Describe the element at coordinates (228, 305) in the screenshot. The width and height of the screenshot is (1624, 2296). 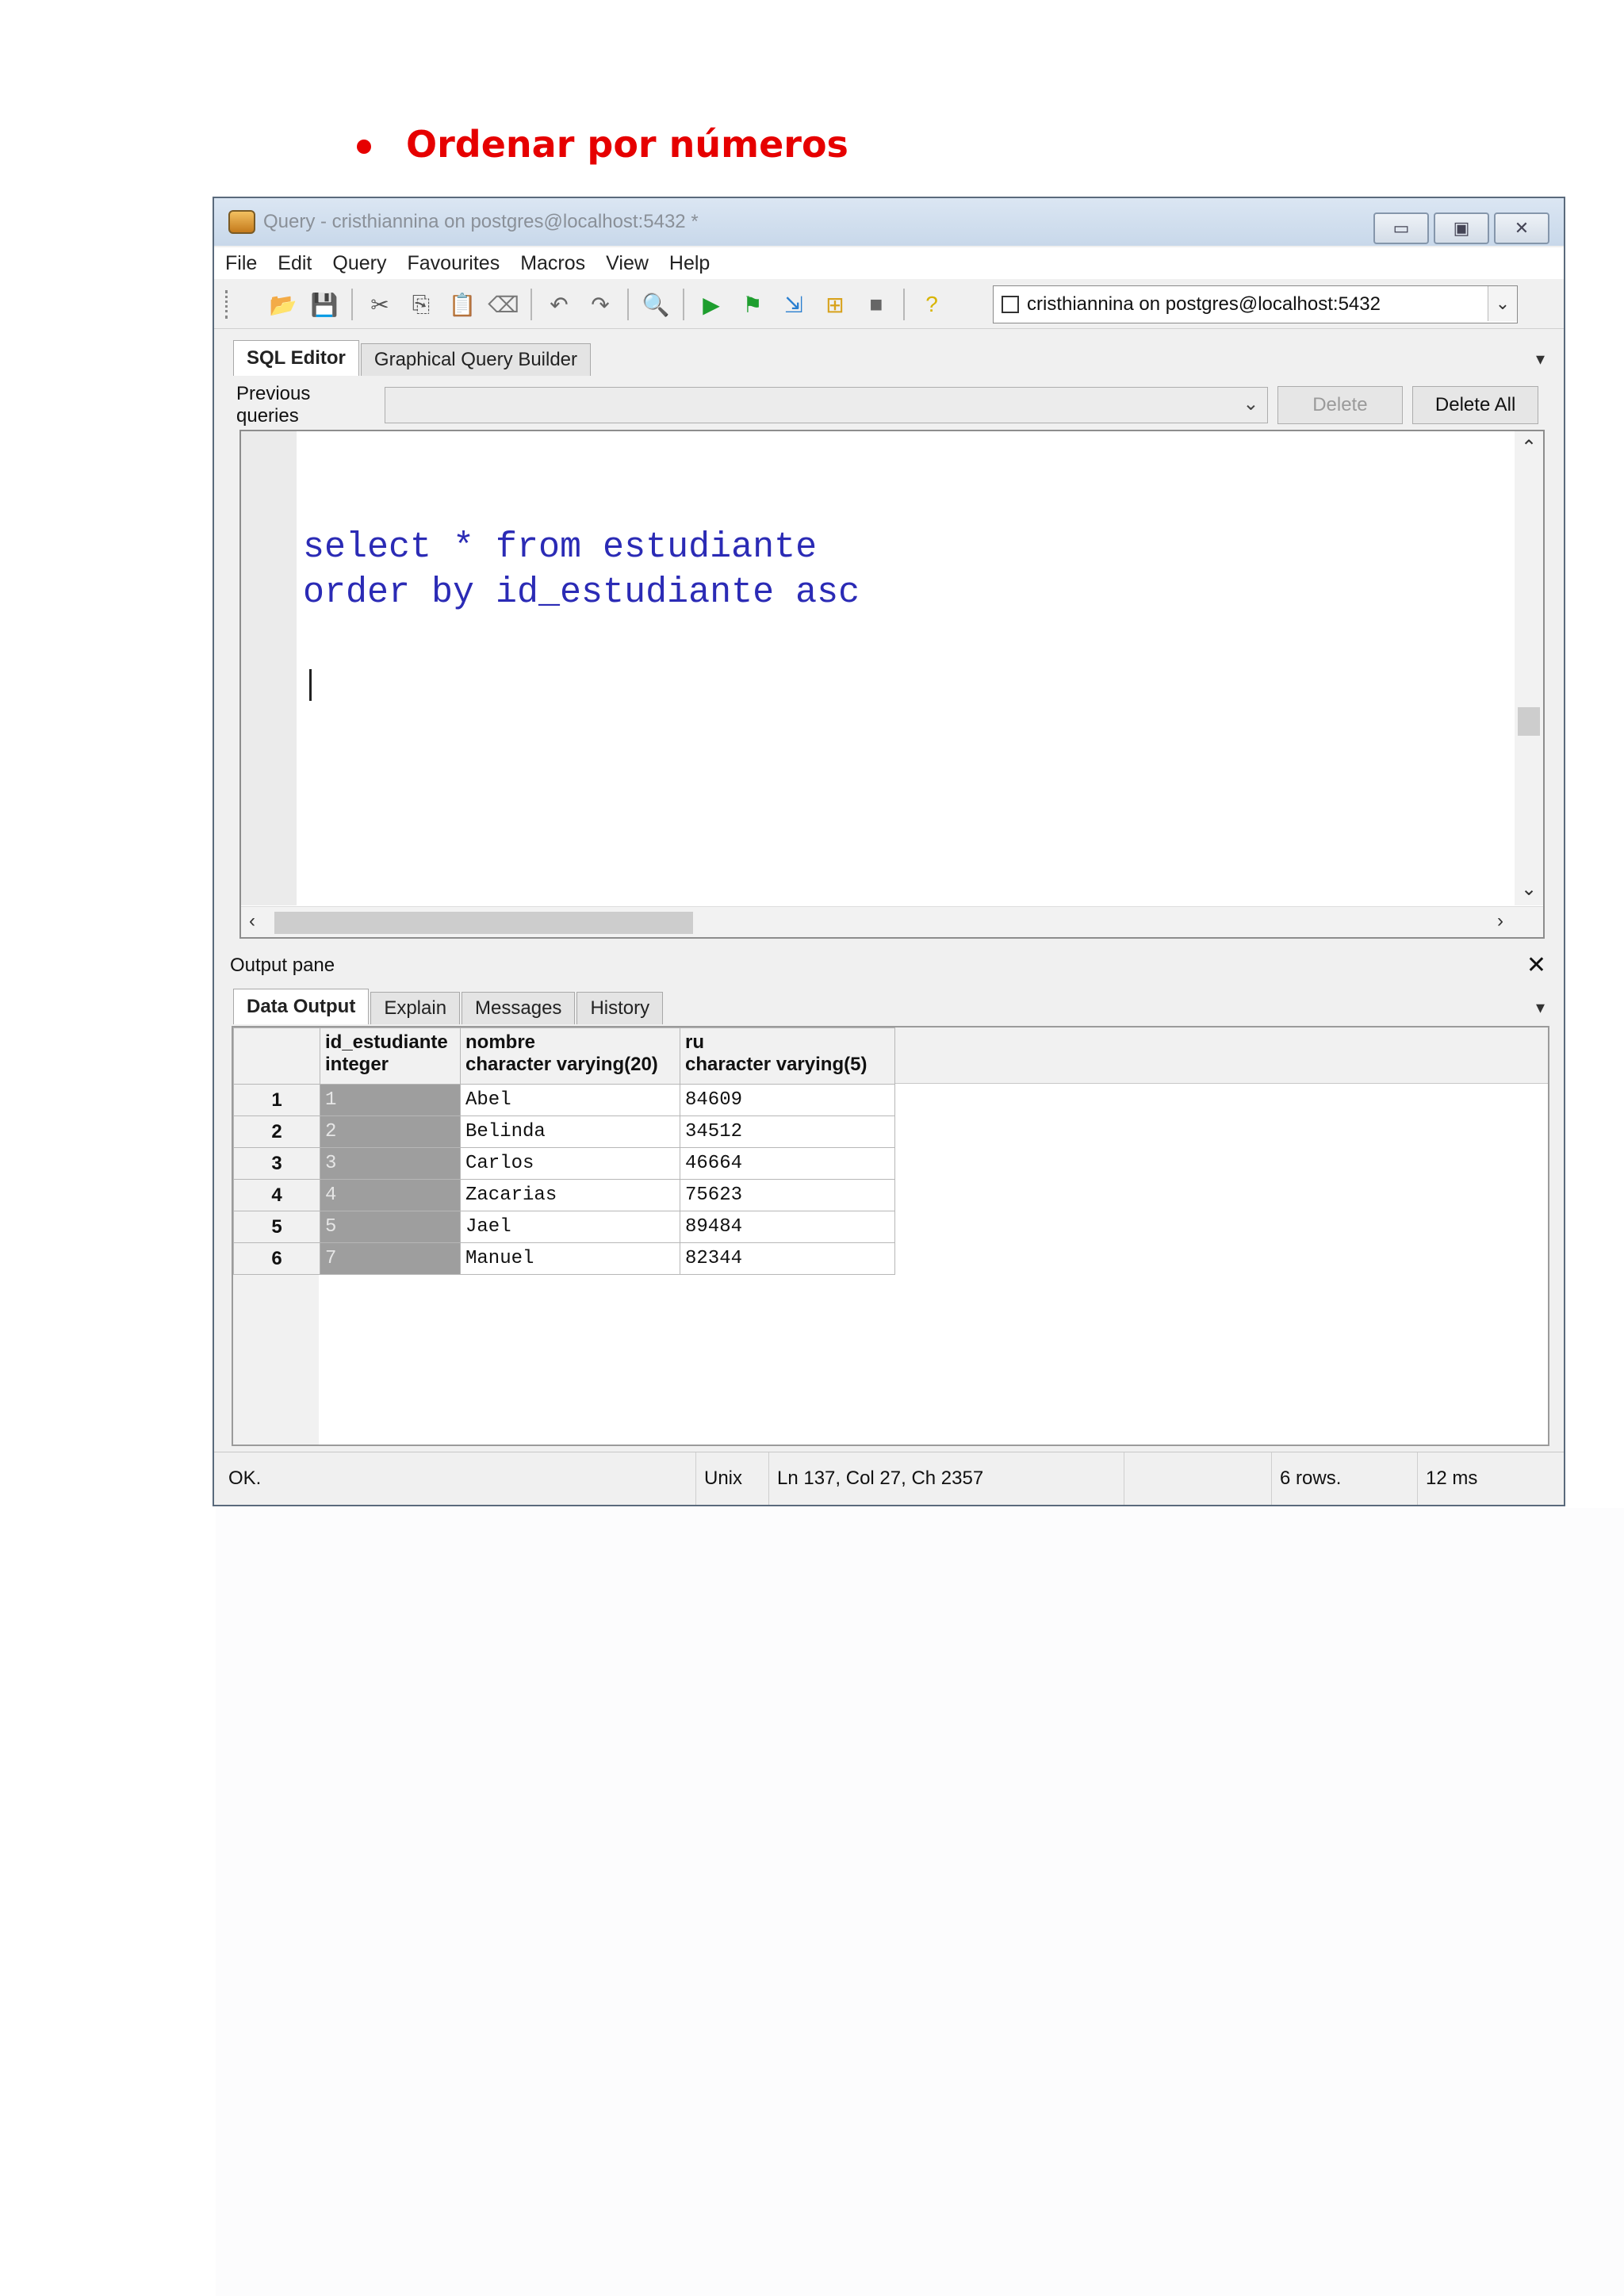
I see `toolbar-grip` at that location.